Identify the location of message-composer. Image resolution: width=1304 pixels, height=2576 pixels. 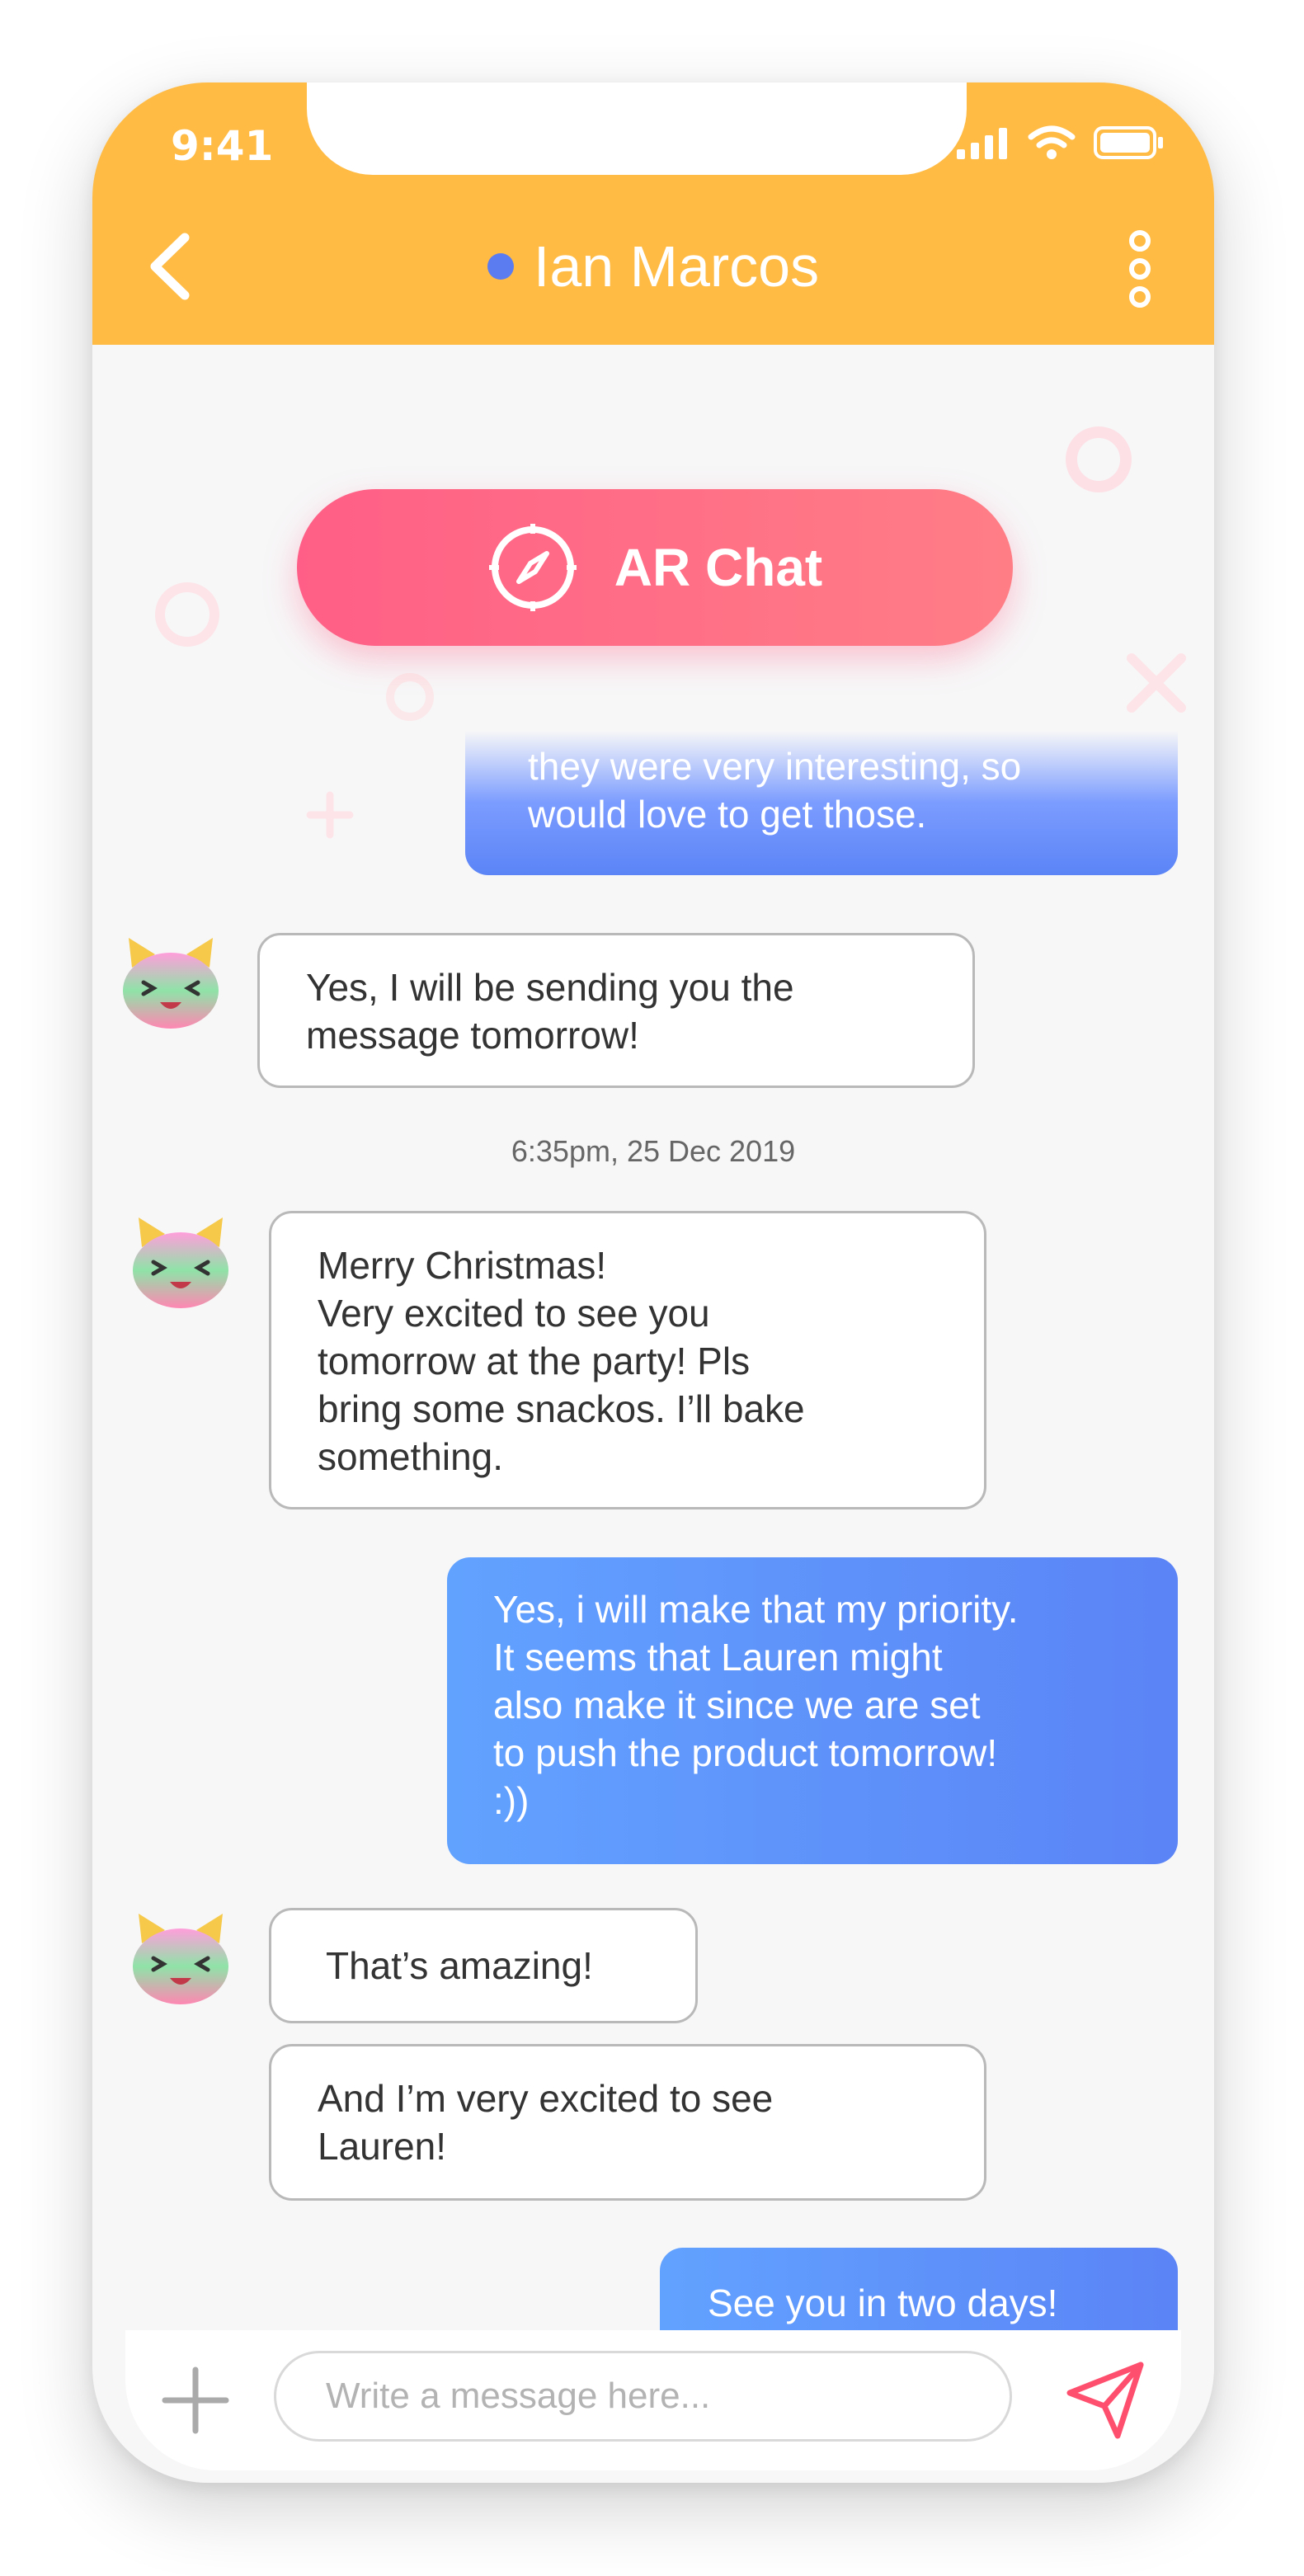
(653, 2400).